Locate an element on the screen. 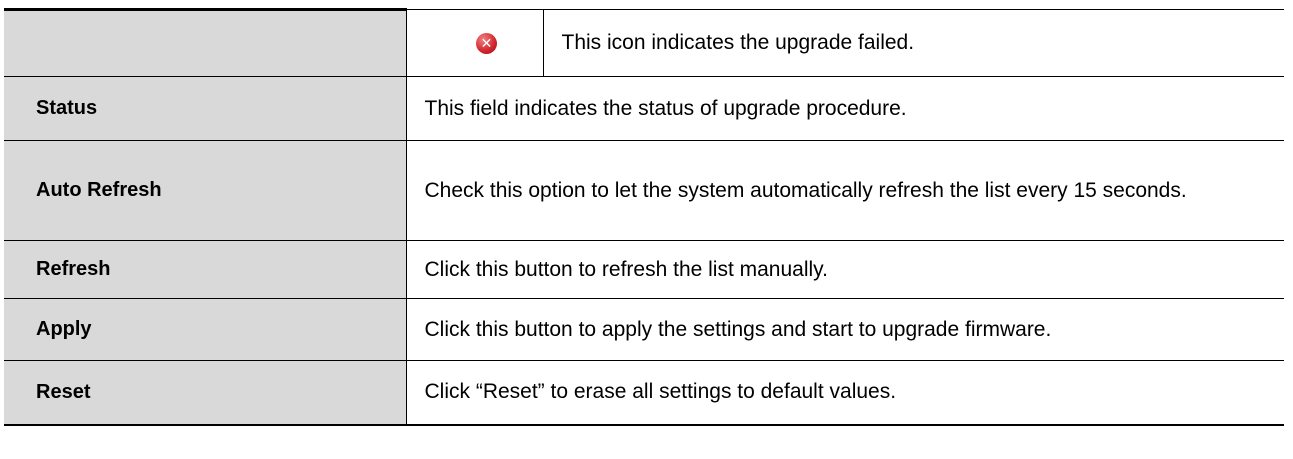 Image resolution: width=1293 pixels, height=459 pixels. icon-cell: ✕ is located at coordinates (475, 43).